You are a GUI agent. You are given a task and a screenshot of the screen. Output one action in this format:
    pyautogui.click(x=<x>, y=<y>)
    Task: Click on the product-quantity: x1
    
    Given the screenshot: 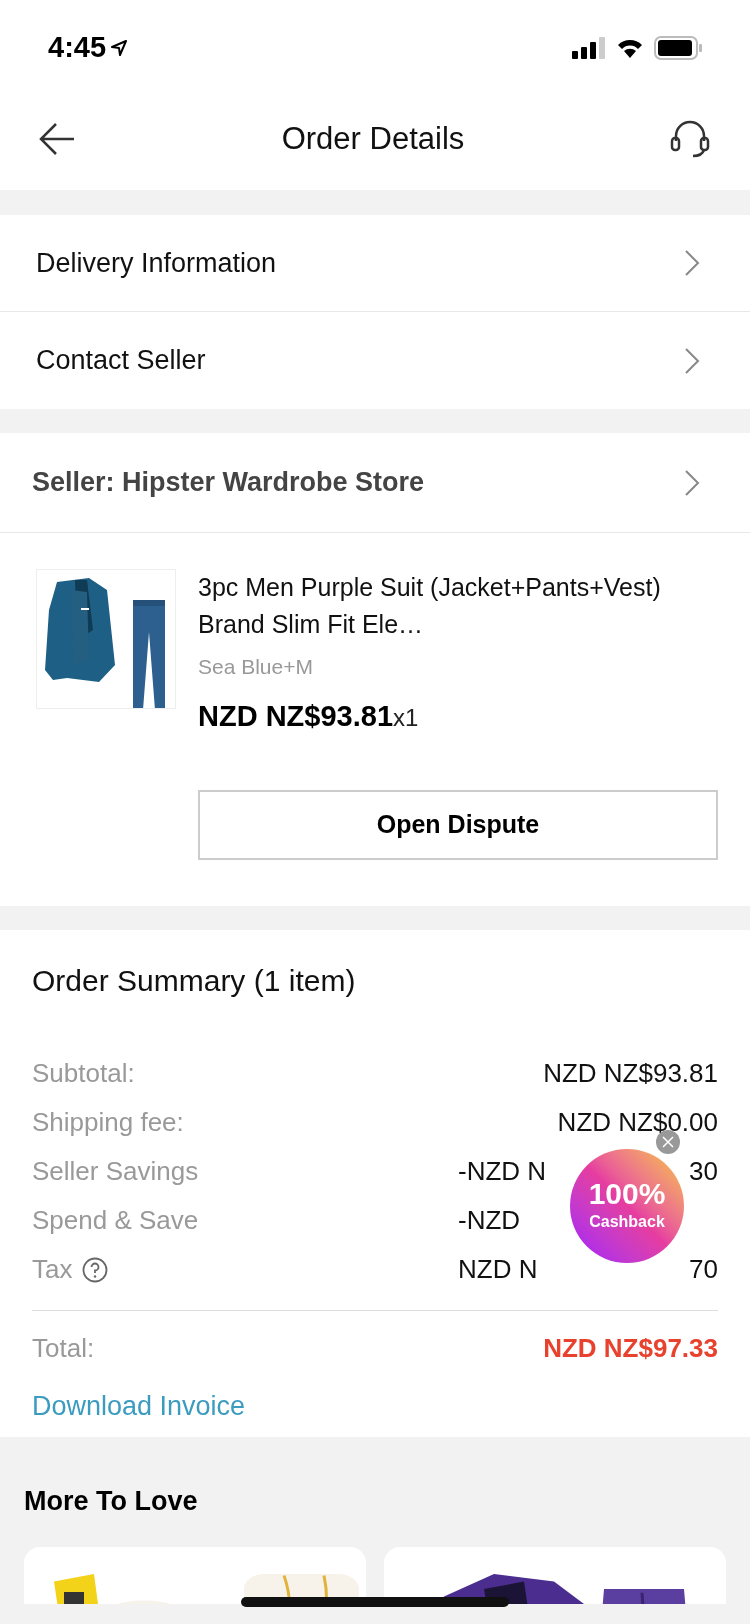 What is the action you would take?
    pyautogui.click(x=406, y=717)
    